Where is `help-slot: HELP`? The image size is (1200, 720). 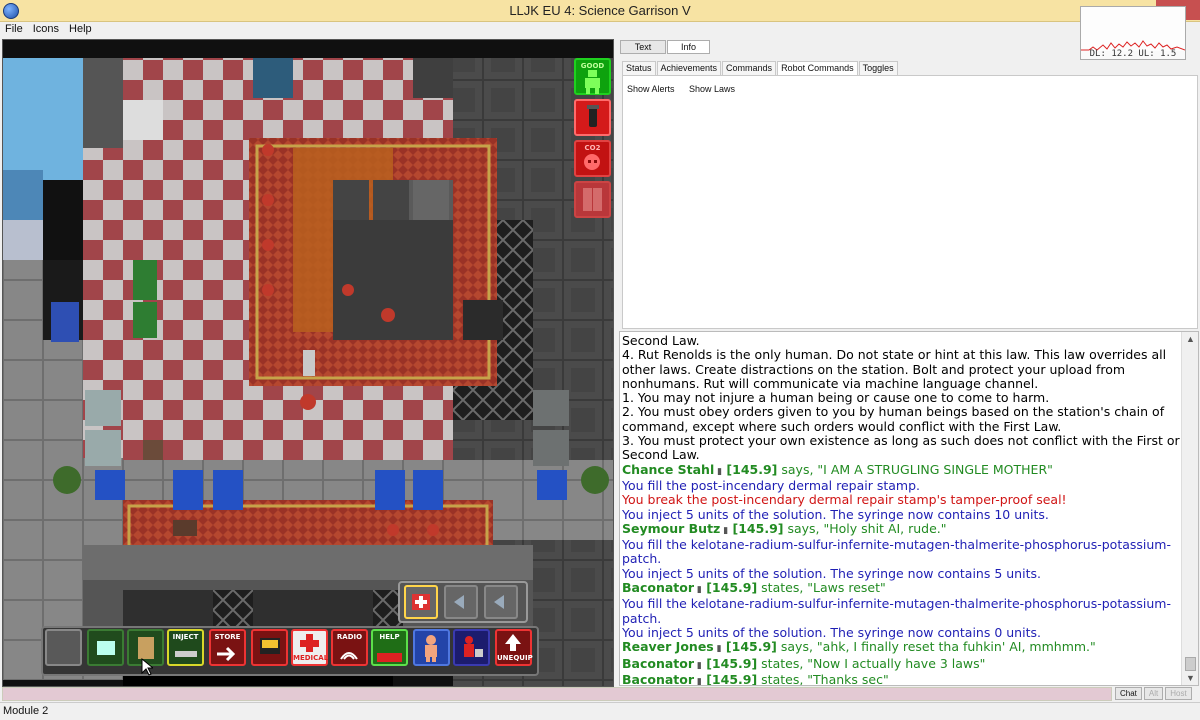
help-slot: HELP is located at coordinates (389, 647).